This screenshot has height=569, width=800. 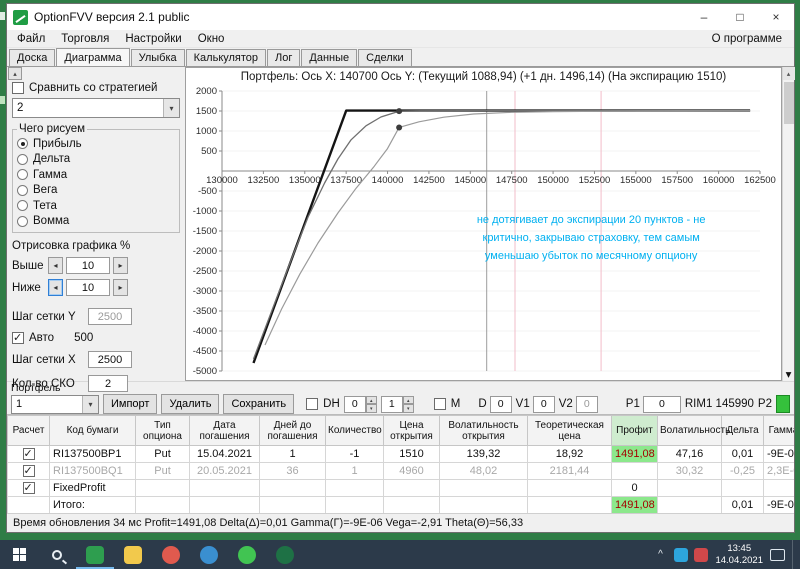 What do you see at coordinates (446, 404) in the screenshot?
I see `m-checkbox: М` at bounding box center [446, 404].